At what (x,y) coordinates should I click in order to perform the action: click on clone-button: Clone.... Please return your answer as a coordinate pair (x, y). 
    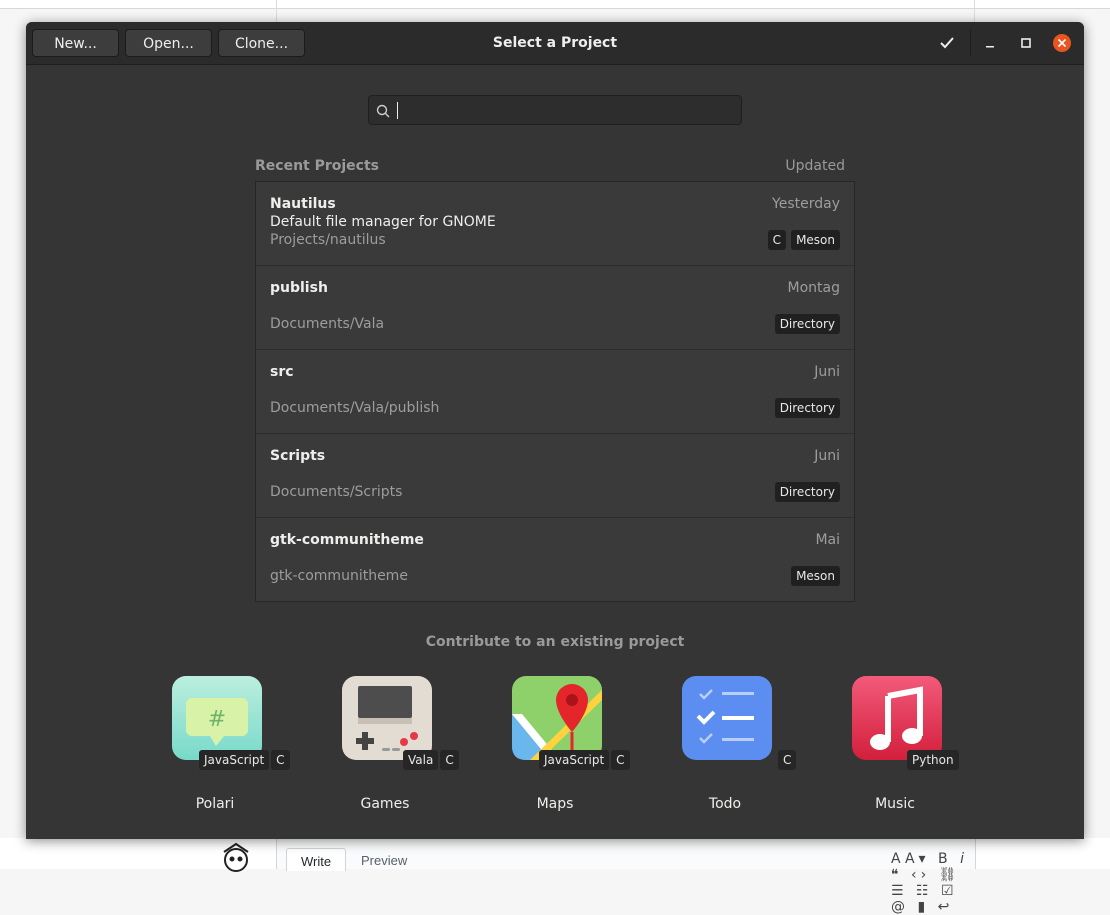
    Looking at the image, I should click on (261, 43).